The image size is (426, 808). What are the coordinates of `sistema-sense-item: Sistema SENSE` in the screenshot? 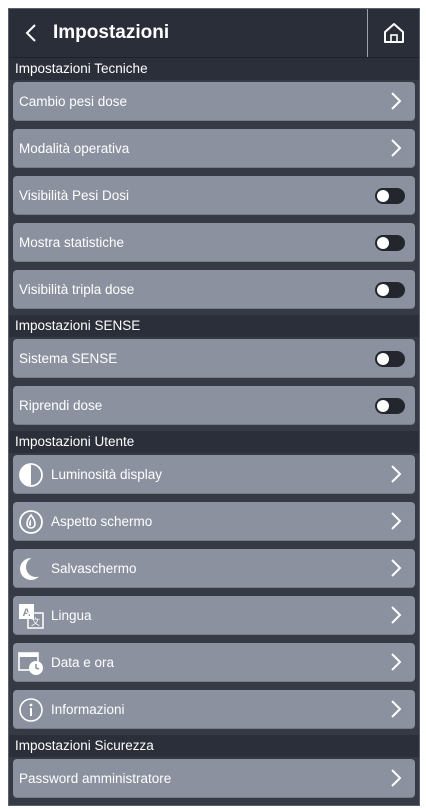 It's located at (214, 358).